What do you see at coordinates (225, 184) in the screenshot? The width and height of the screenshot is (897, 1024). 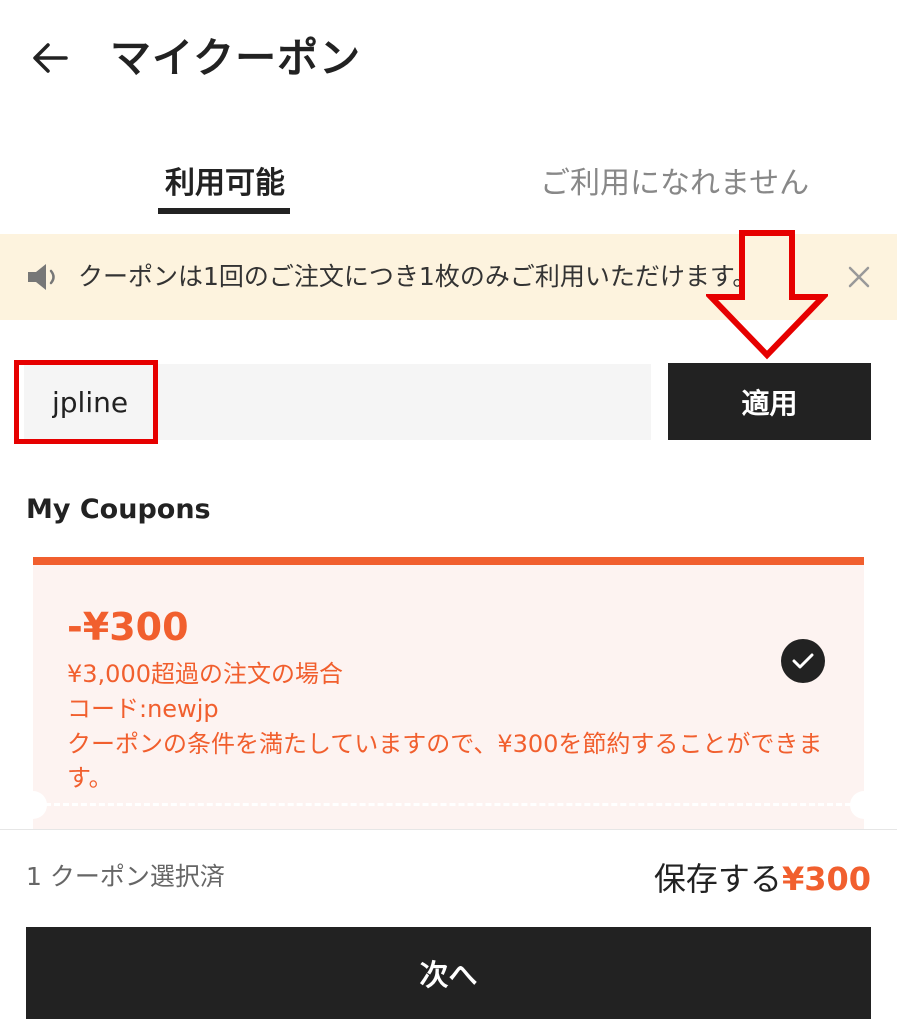 I see `tab-available: 利用可能` at bounding box center [225, 184].